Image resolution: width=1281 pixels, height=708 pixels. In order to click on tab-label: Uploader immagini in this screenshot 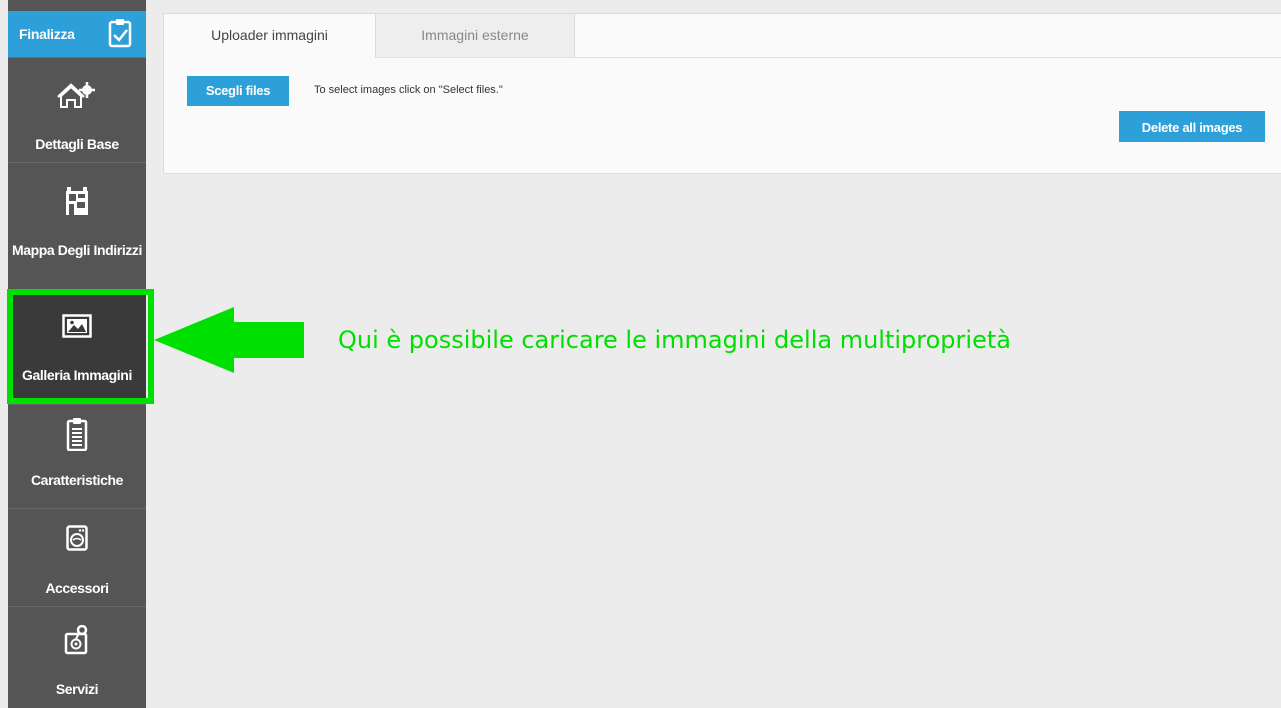, I will do `click(269, 35)`.